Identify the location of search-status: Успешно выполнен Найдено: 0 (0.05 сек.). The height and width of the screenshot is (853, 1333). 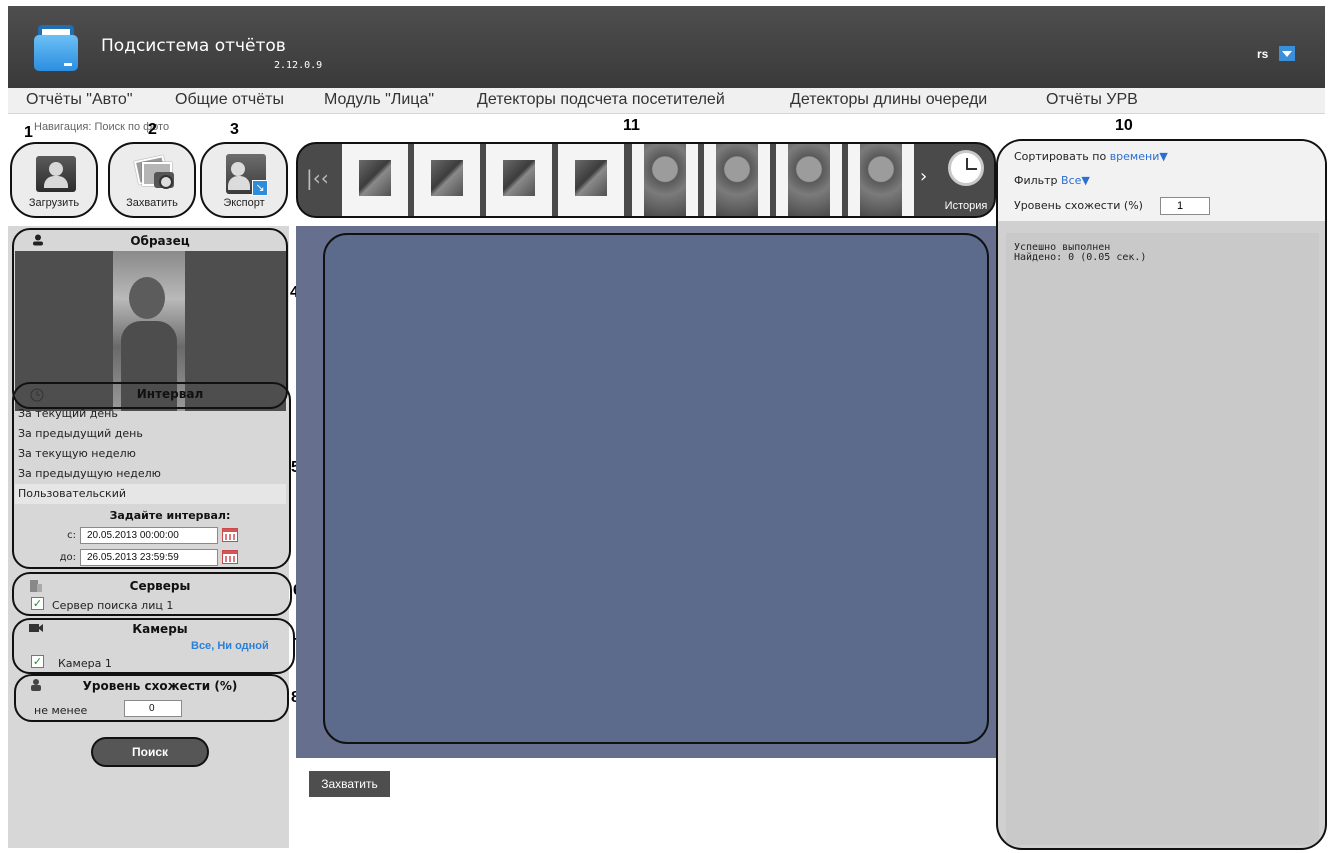
(1080, 253).